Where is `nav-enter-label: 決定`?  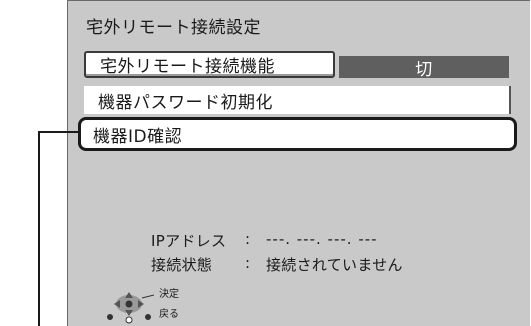 nav-enter-label: 決定 is located at coordinates (169, 294).